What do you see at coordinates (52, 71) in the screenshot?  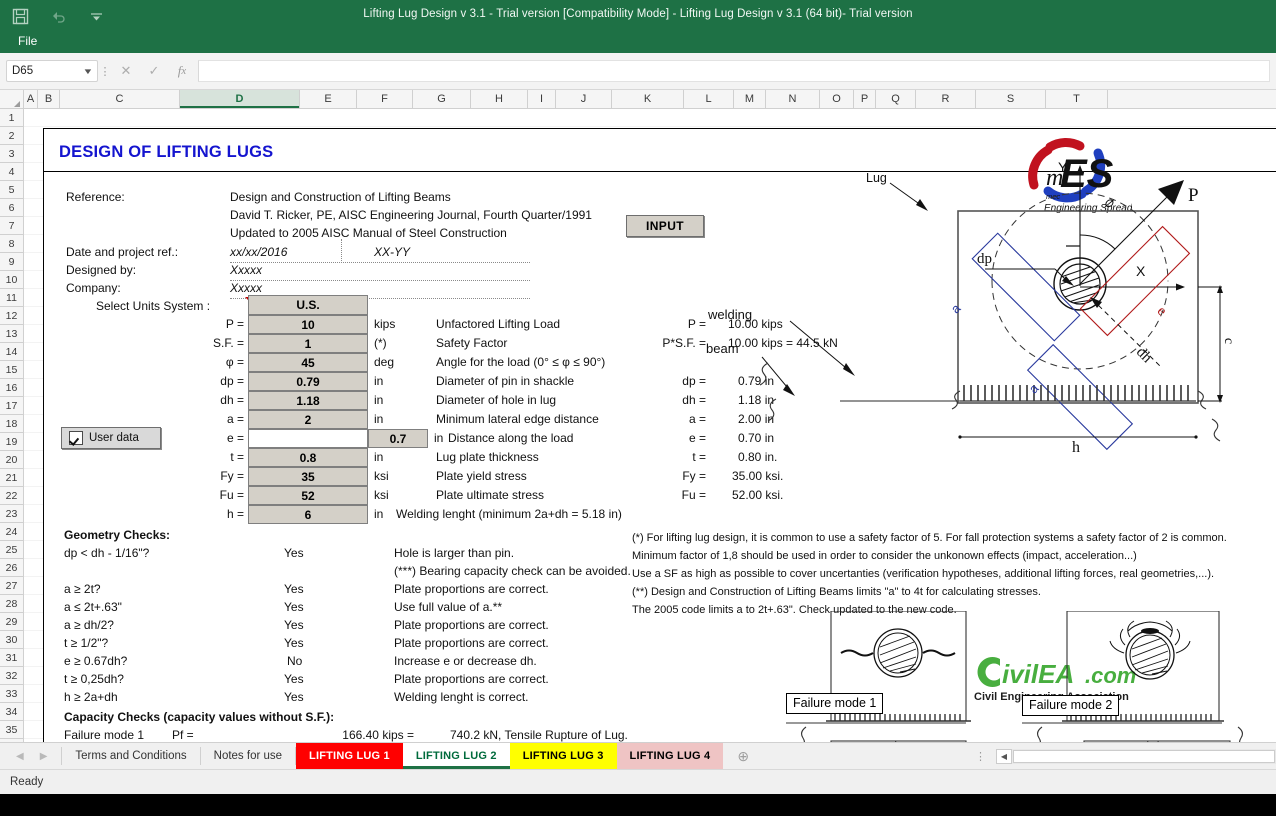 I see `name-box: D65 ▼` at bounding box center [52, 71].